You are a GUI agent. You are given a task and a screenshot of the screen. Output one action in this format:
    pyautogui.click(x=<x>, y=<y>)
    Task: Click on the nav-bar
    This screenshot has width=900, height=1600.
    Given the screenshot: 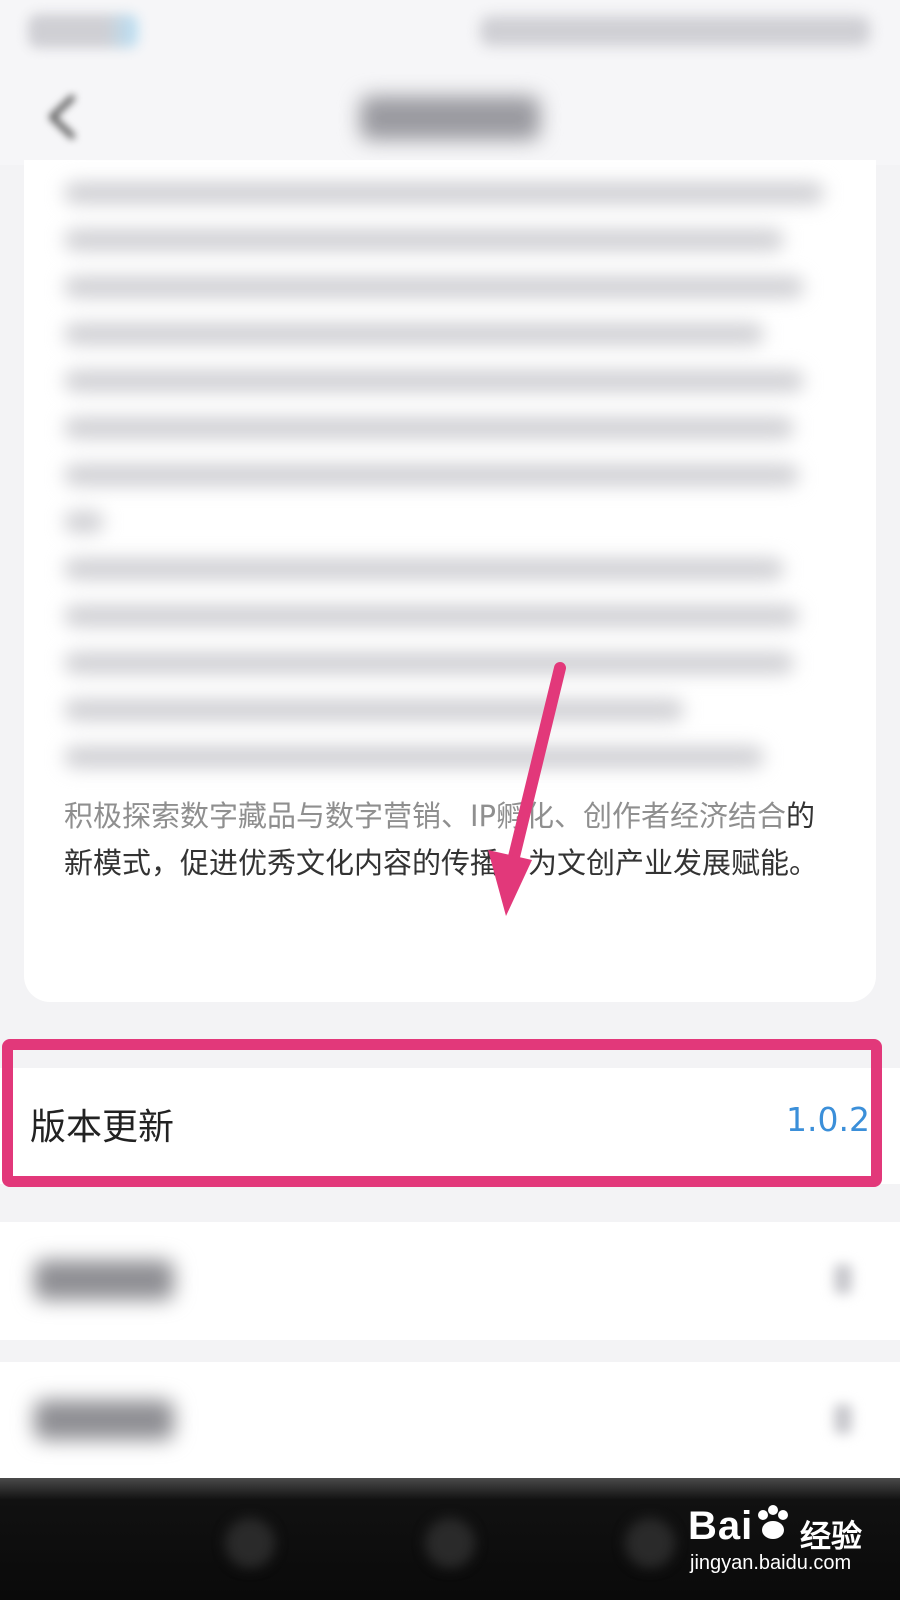 What is the action you would take?
    pyautogui.click(x=450, y=117)
    